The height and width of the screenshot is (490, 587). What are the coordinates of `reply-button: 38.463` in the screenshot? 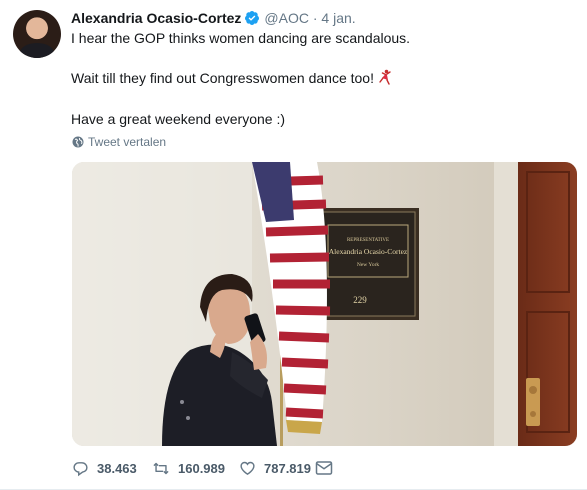 It's located at (104, 468).